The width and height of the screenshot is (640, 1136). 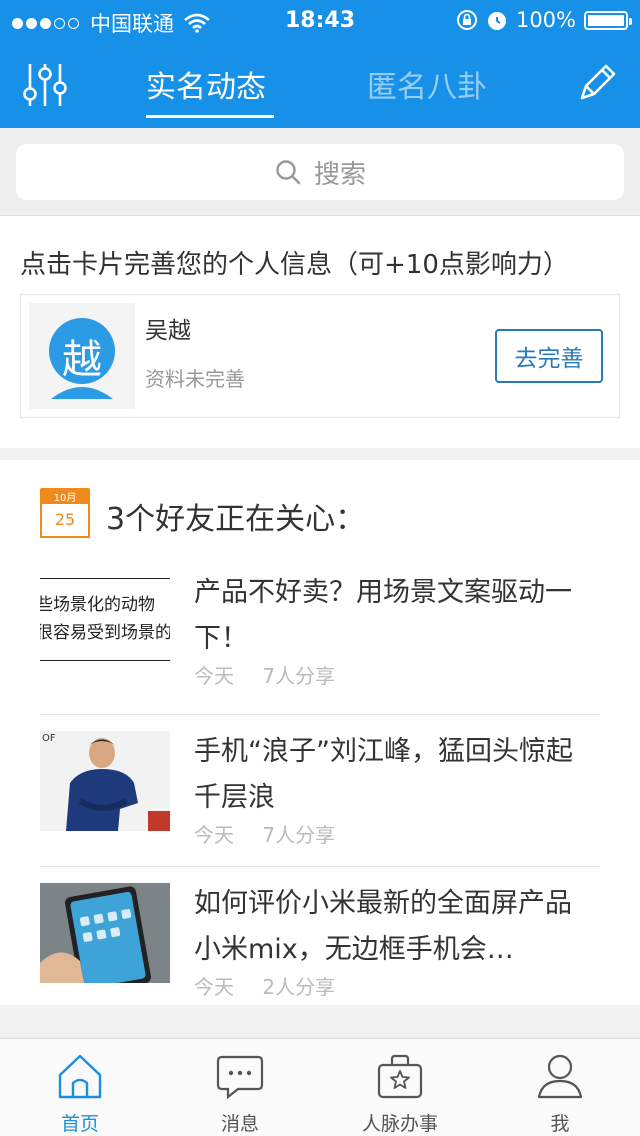 I want to click on tab-real-name: 实名动态, so click(x=210, y=90).